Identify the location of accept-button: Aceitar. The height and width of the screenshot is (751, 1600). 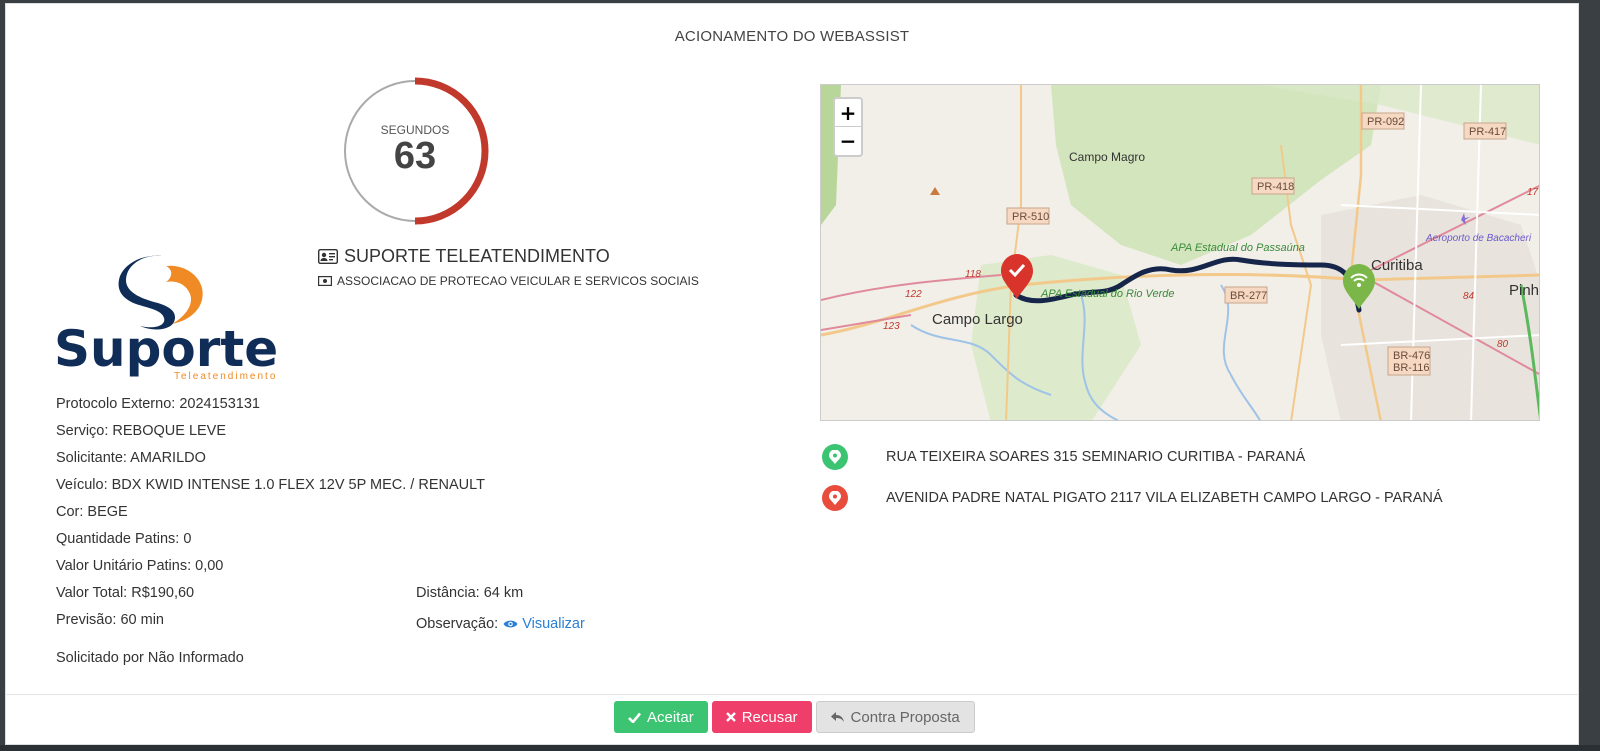
(661, 717).